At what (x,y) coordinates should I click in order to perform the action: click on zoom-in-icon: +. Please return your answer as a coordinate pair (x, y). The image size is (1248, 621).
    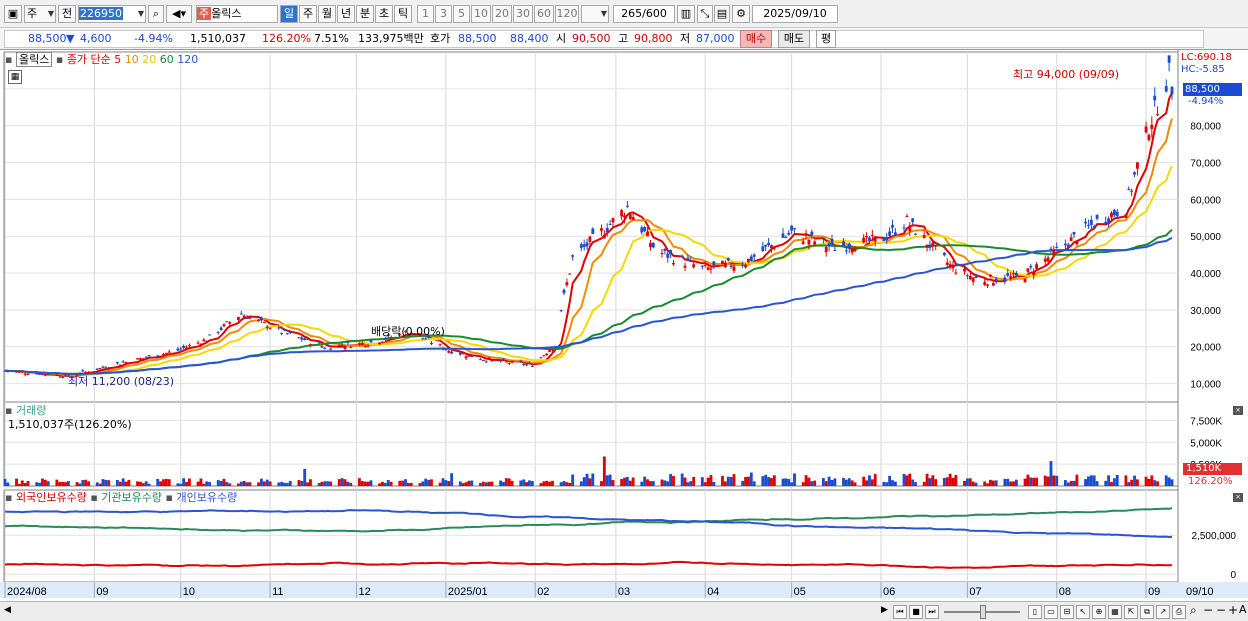
    Looking at the image, I should click on (1233, 610).